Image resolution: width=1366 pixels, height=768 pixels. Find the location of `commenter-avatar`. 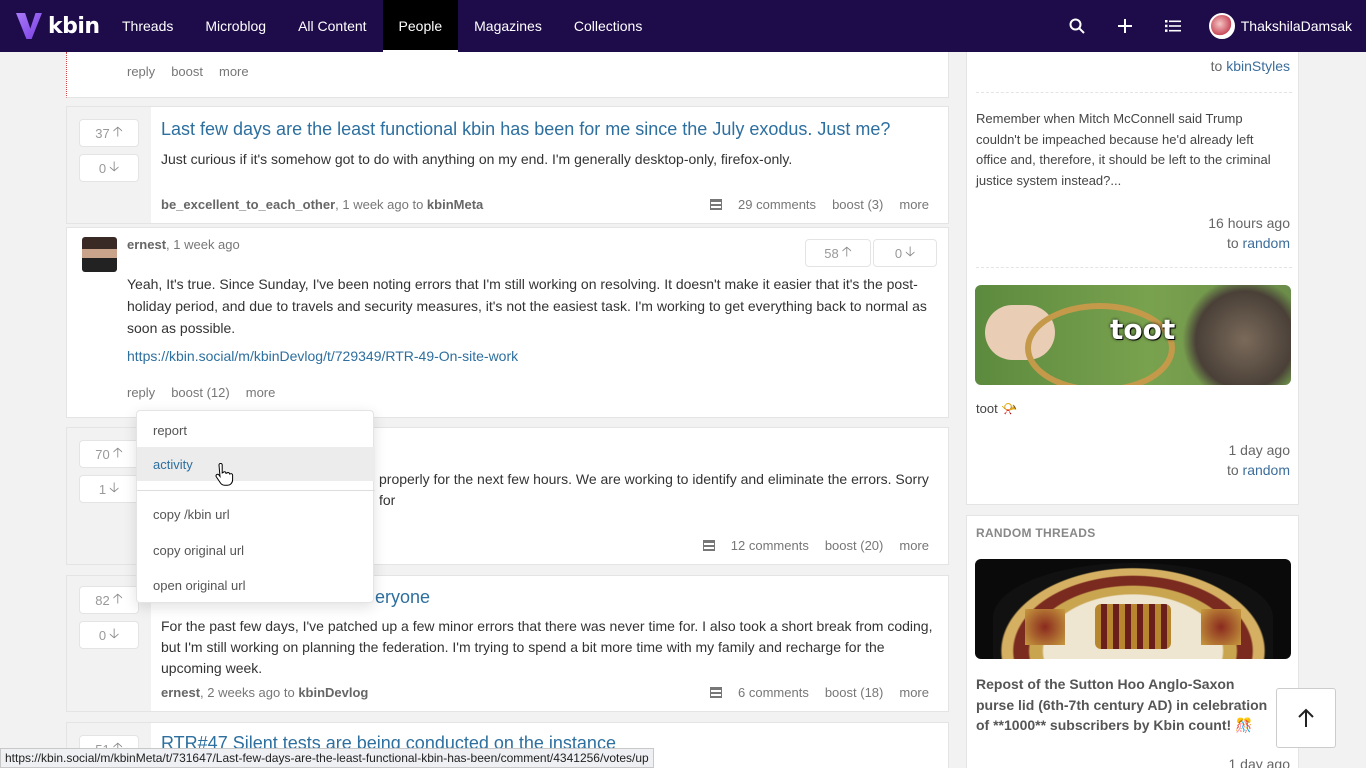

commenter-avatar is located at coordinates (99, 254).